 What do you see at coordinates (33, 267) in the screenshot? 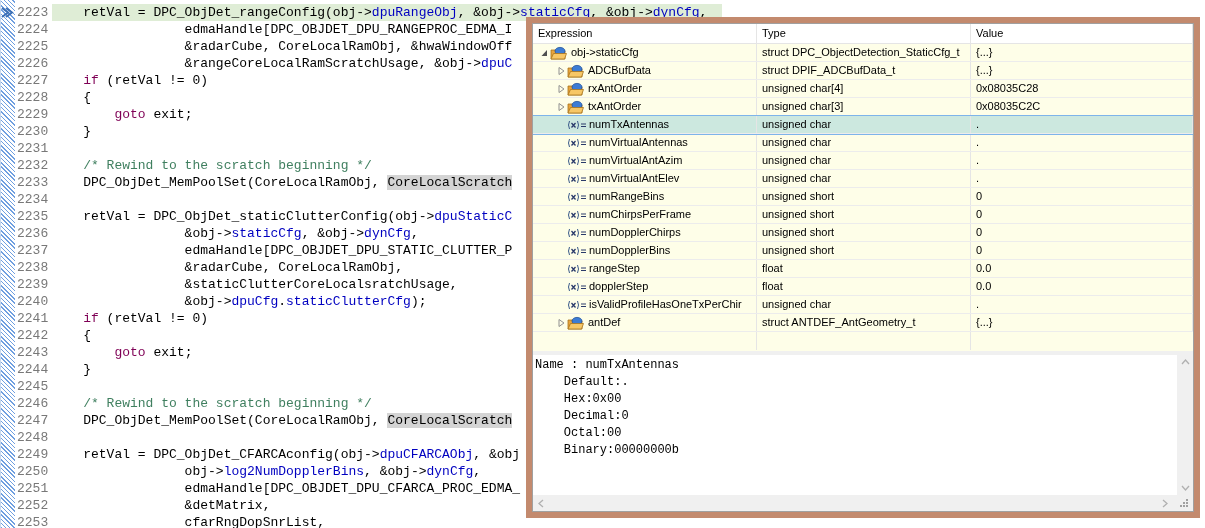
I see `line-number: 2238` at bounding box center [33, 267].